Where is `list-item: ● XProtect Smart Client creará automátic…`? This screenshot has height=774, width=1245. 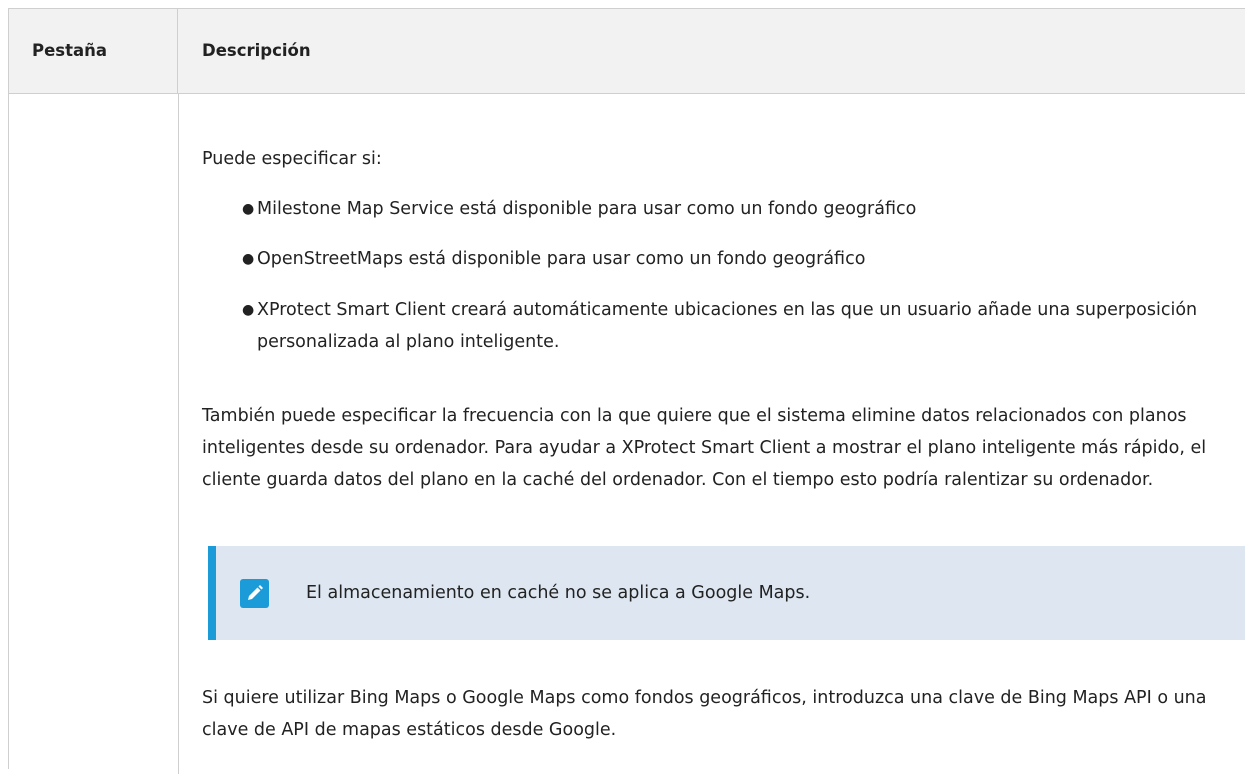 list-item: ● XProtect Smart Client creará automátic… is located at coordinates (719, 326).